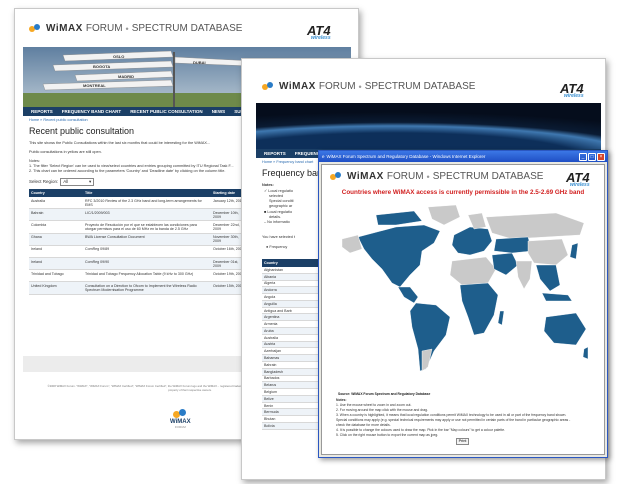 The image size is (620, 484). I want to click on map-region-north-america, so click(399, 256).